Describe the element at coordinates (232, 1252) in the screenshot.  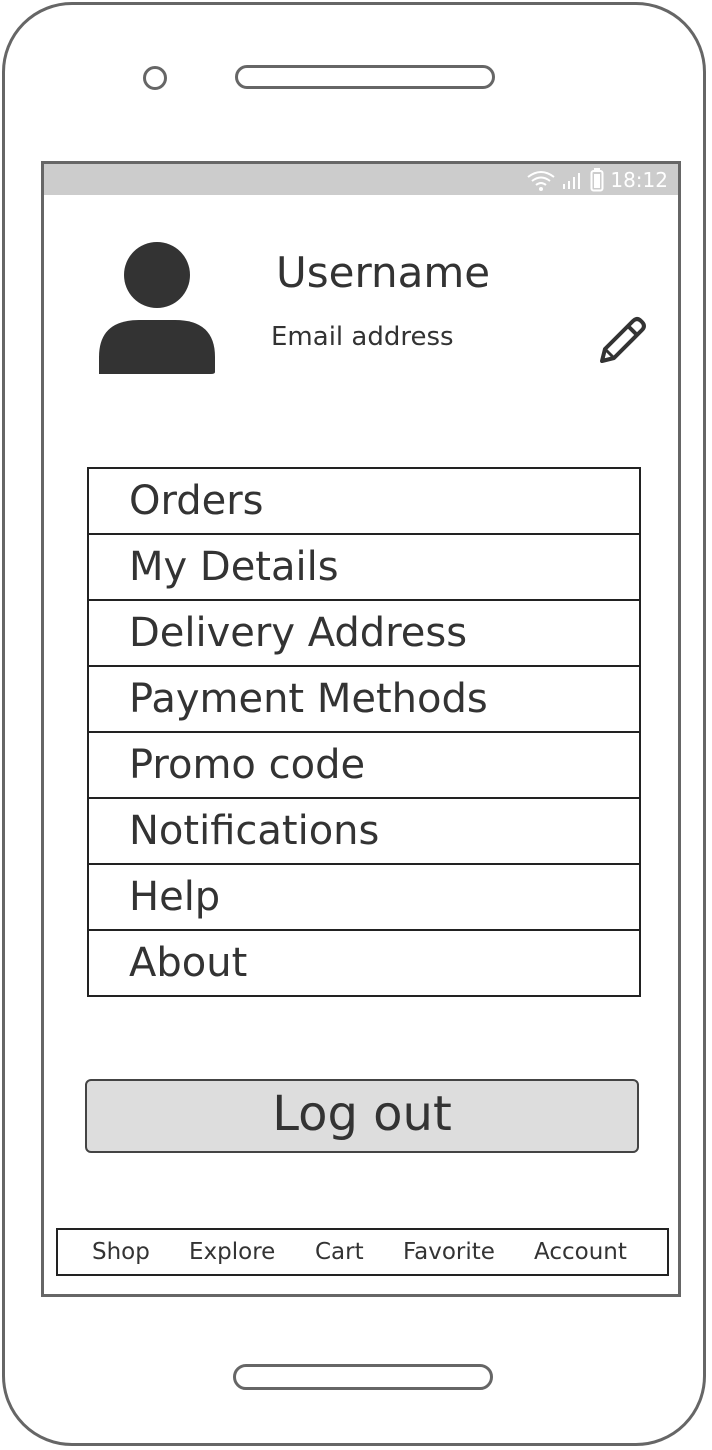
I see `nav-item-explore: Explore` at that location.